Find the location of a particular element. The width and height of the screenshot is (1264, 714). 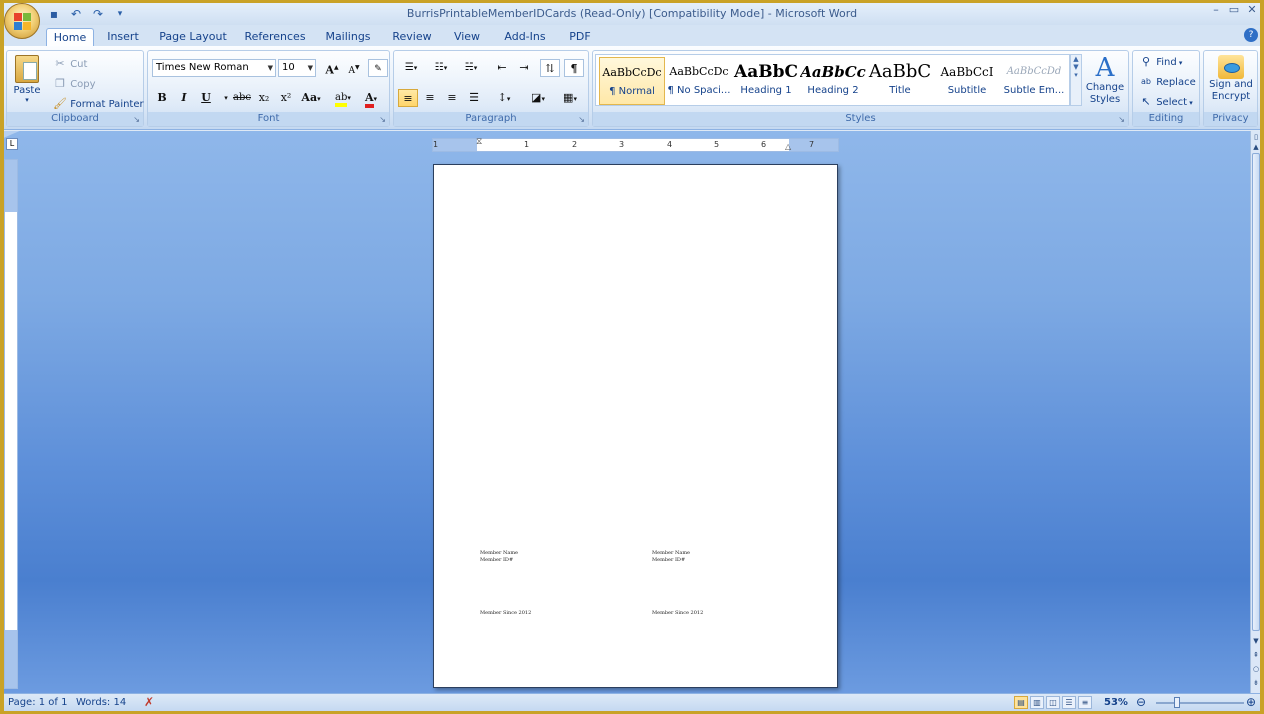

style-subtitle: AaBbCcI Subtitle is located at coordinates (967, 81).